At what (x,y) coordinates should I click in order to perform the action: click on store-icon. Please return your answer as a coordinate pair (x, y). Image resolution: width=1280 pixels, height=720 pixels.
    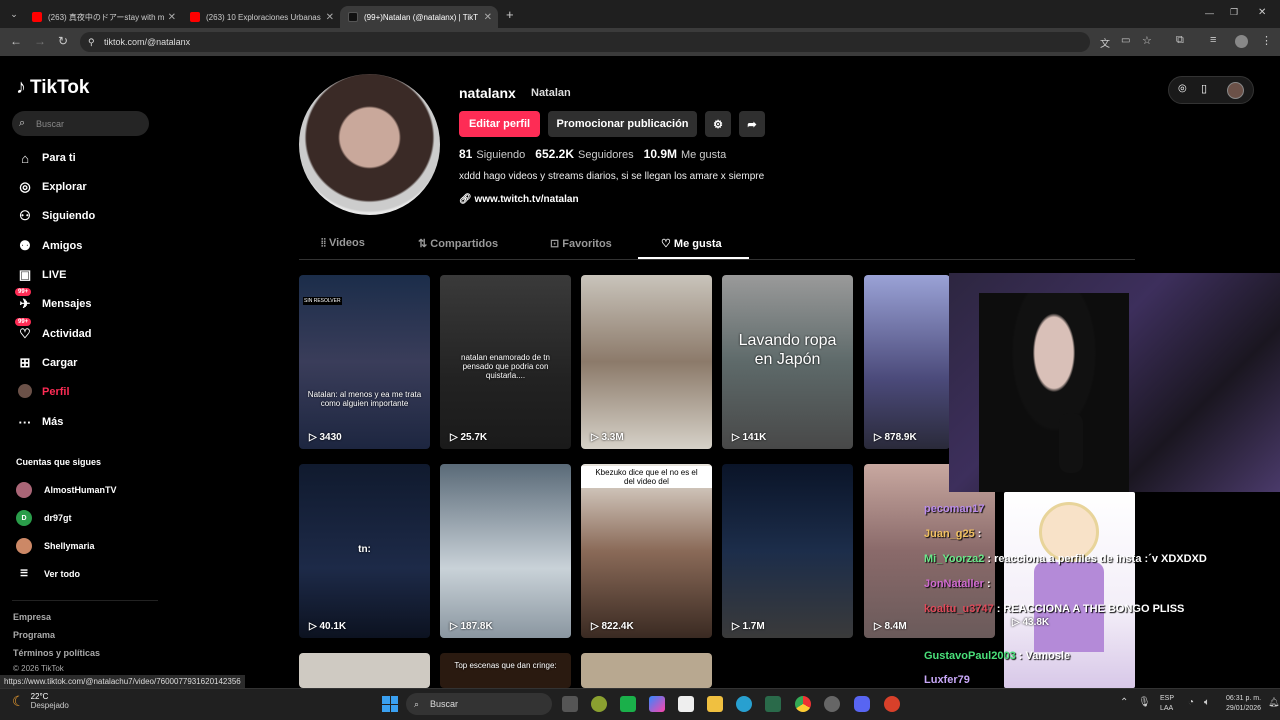
    Looking at the image, I should click on (686, 704).